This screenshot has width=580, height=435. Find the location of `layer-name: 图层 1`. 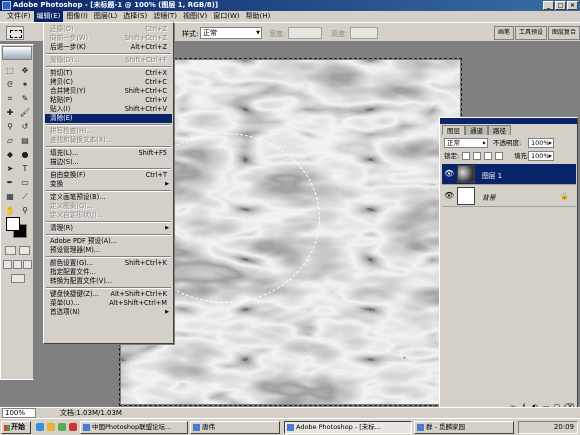

layer-name: 图层 1 is located at coordinates (492, 175).